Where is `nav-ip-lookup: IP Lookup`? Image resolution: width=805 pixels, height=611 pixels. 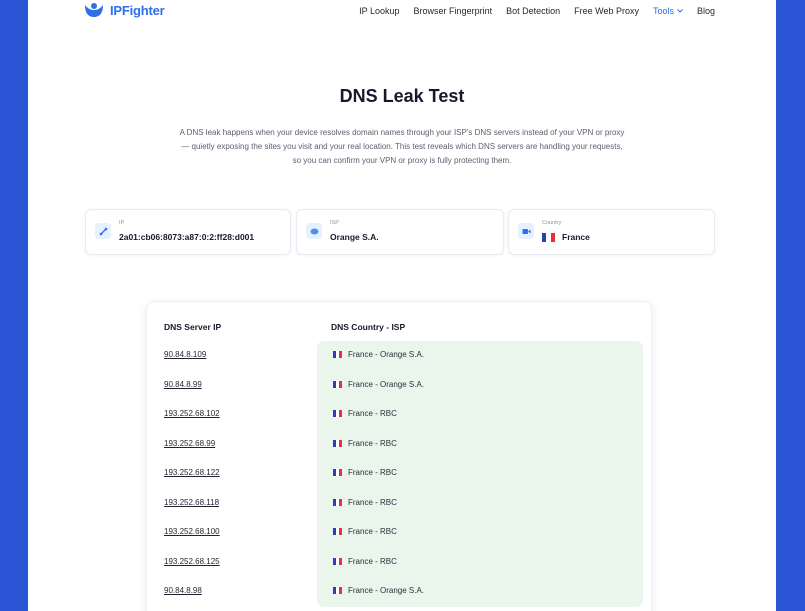 nav-ip-lookup: IP Lookup is located at coordinates (379, 11).